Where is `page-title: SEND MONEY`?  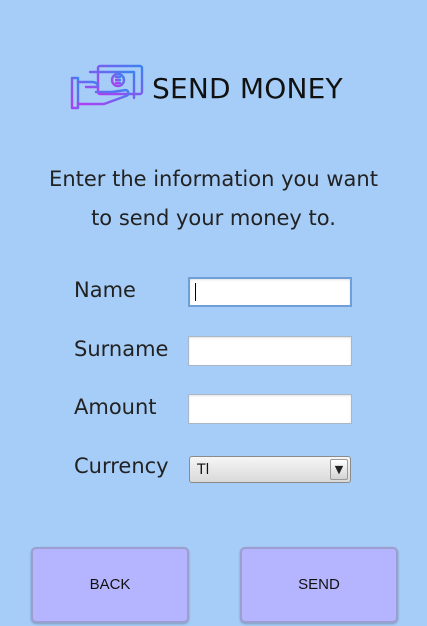 page-title: SEND MONEY is located at coordinates (247, 88).